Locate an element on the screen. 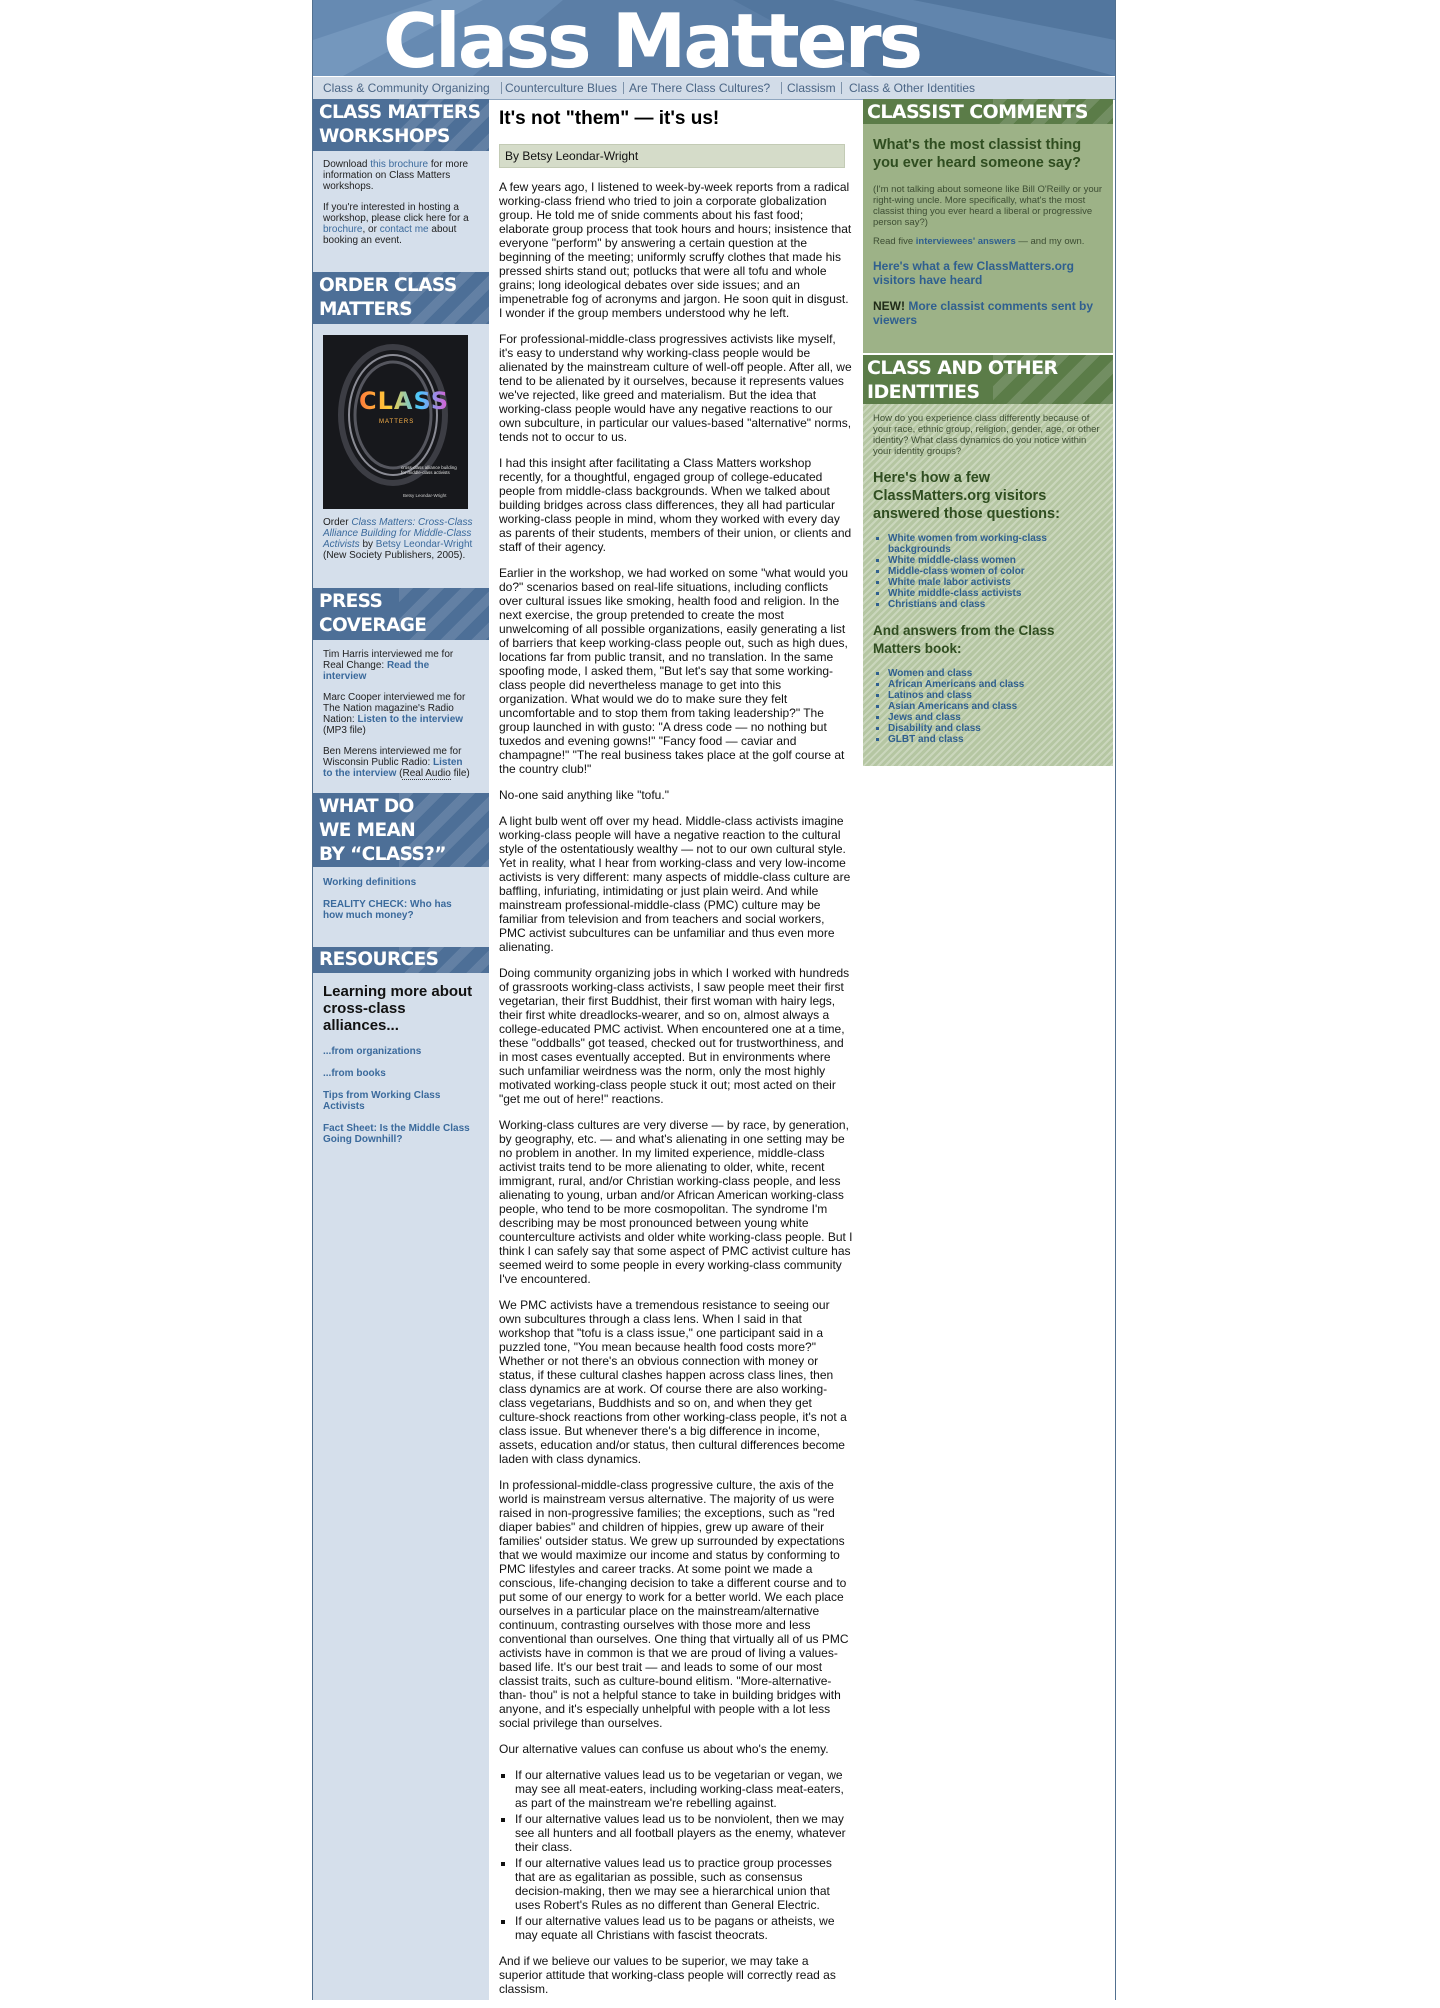 The width and height of the screenshot is (1440, 2008). answer-link-christians: Christians and class is located at coordinates (995, 604).